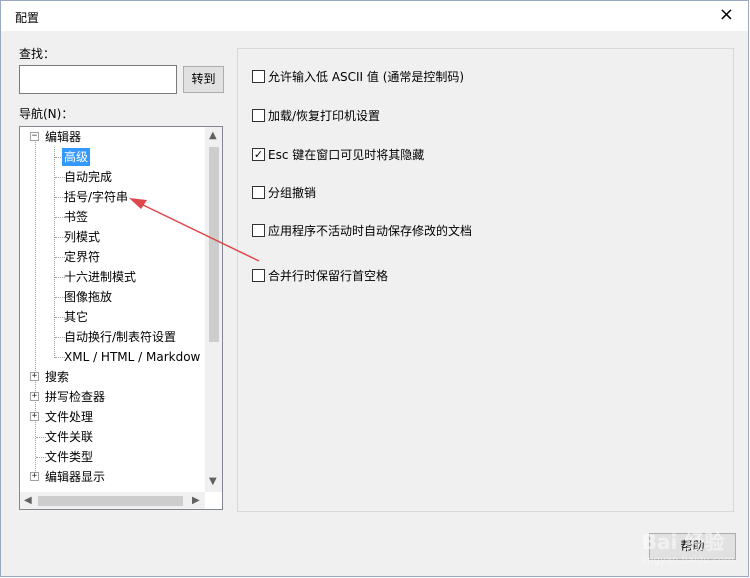 Image resolution: width=750 pixels, height=578 pixels. What do you see at coordinates (194, 230) in the screenshot?
I see `annotation-arrow` at bounding box center [194, 230].